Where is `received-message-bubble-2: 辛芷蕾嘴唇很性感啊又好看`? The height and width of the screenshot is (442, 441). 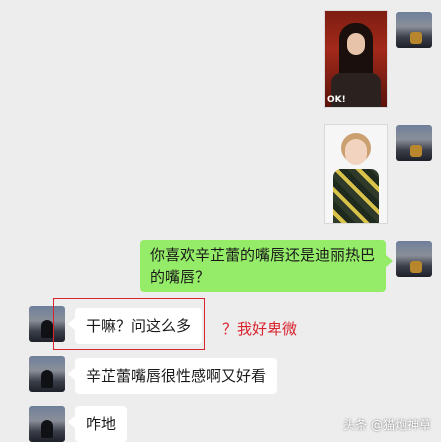
received-message-bubble-2: 辛芷蕾嘴唇很性感啊又好看 is located at coordinates (176, 376).